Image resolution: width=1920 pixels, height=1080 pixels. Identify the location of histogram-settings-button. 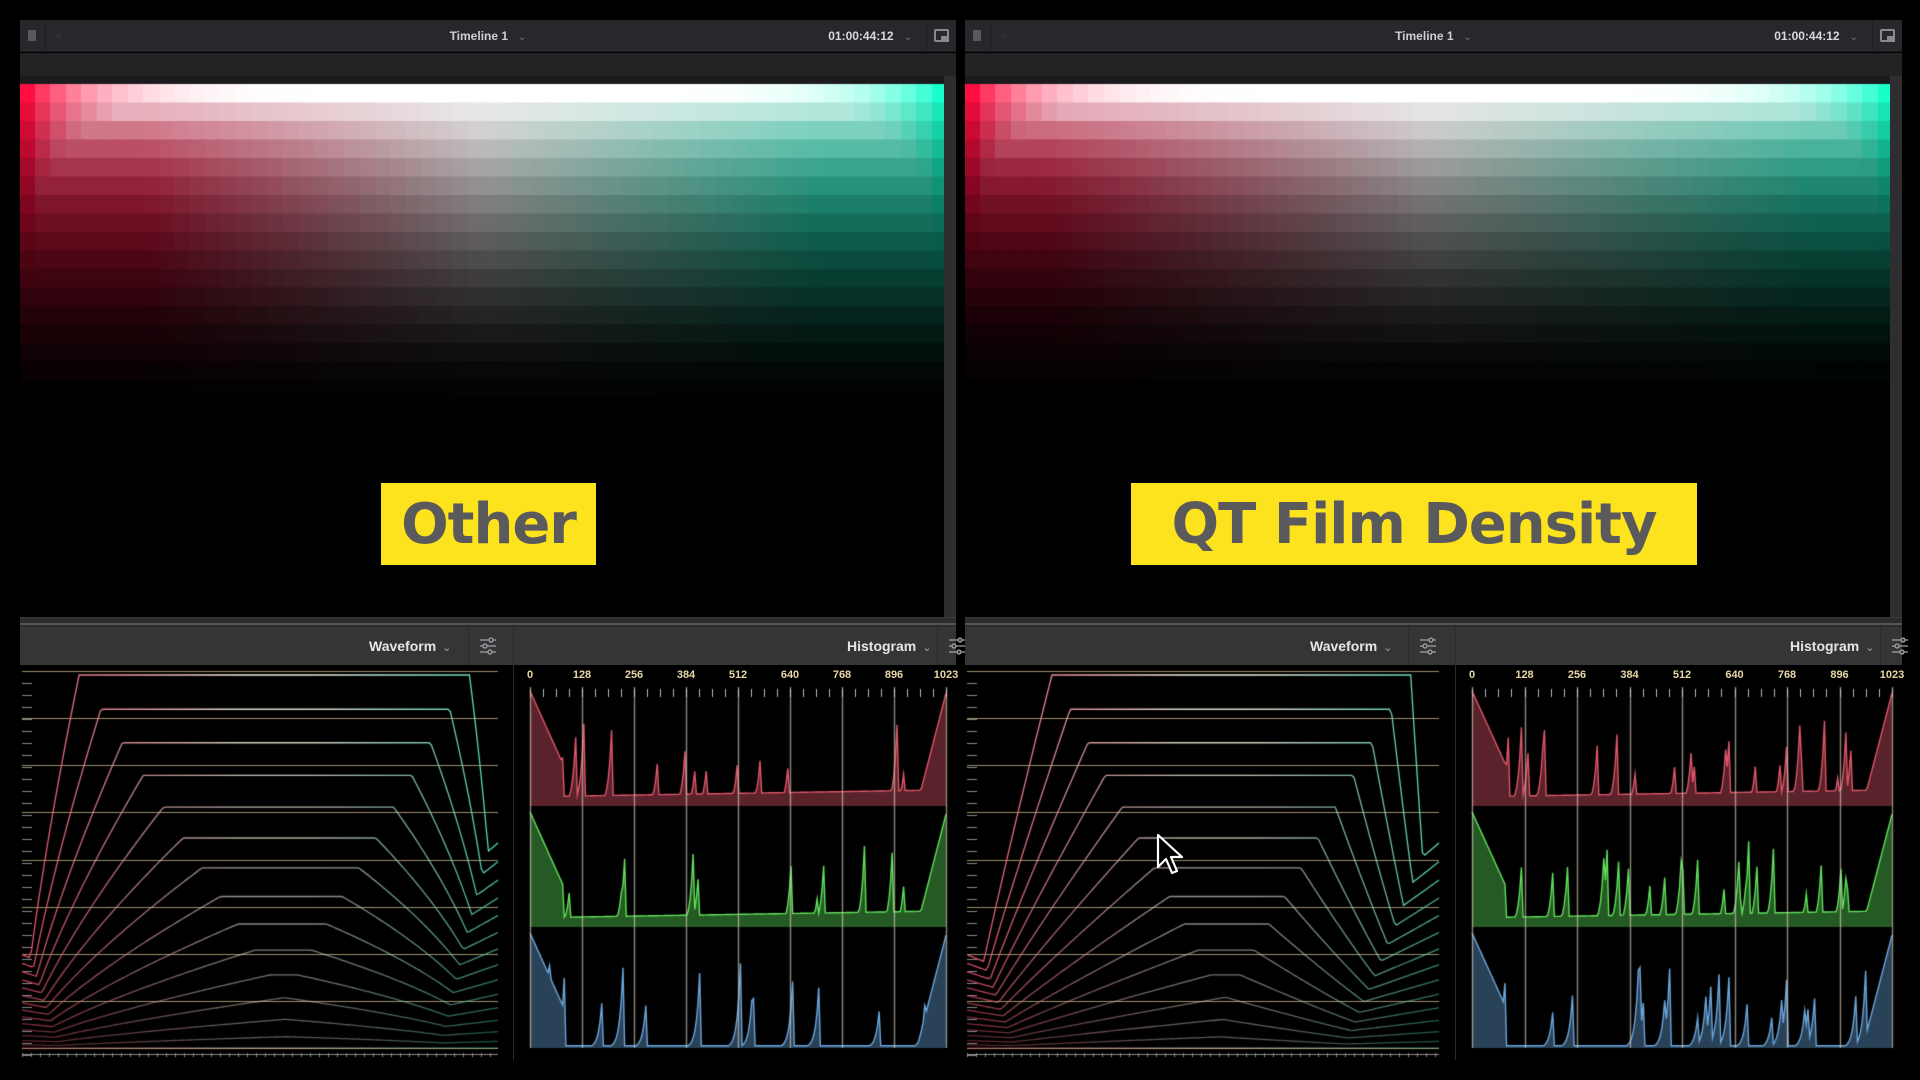
(1898, 646).